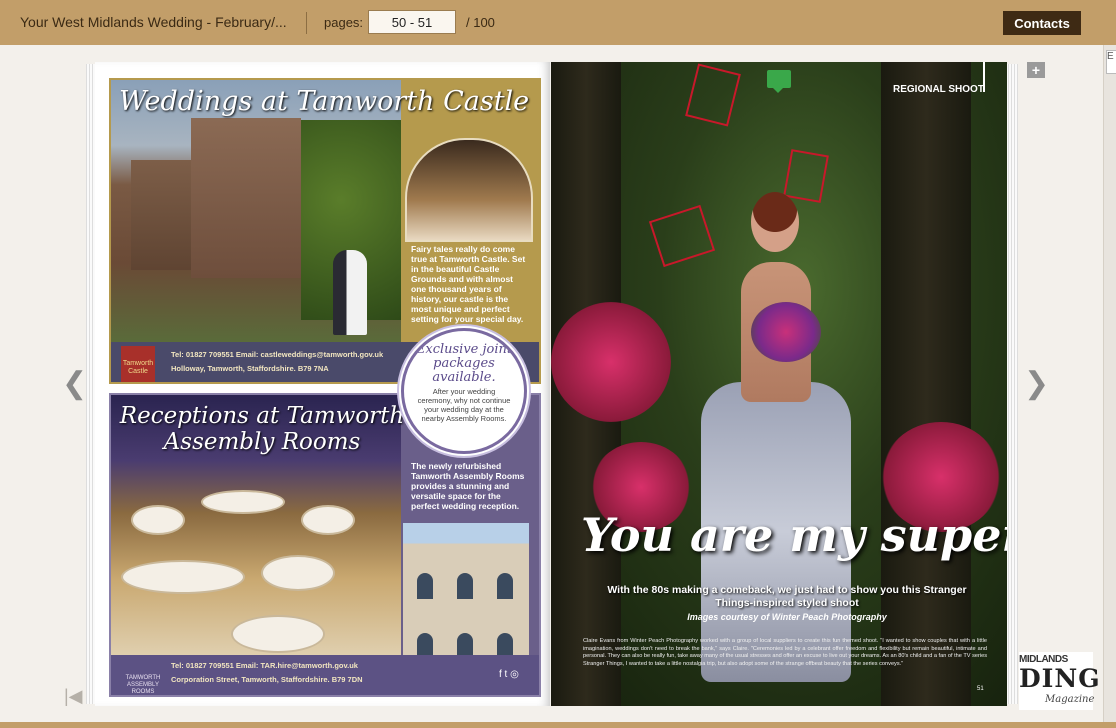 The height and width of the screenshot is (728, 1116). Describe the element at coordinates (1036, 384) in the screenshot. I see `next-page-arrow-icon: ❯` at that location.